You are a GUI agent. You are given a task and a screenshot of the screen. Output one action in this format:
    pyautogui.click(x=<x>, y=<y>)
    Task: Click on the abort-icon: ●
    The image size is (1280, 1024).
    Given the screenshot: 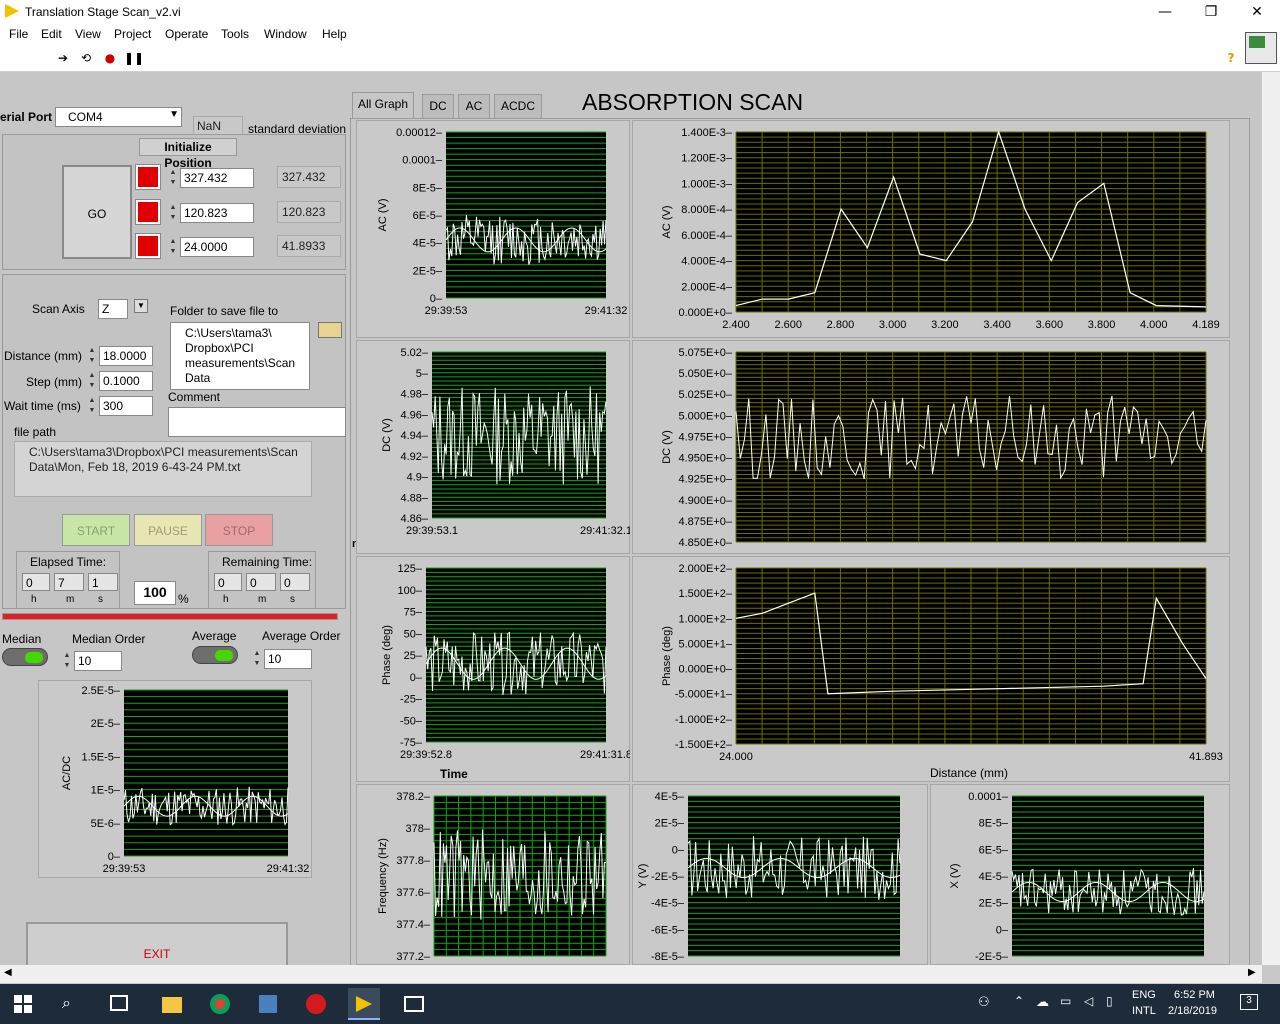 What is the action you would take?
    pyautogui.click(x=110, y=58)
    